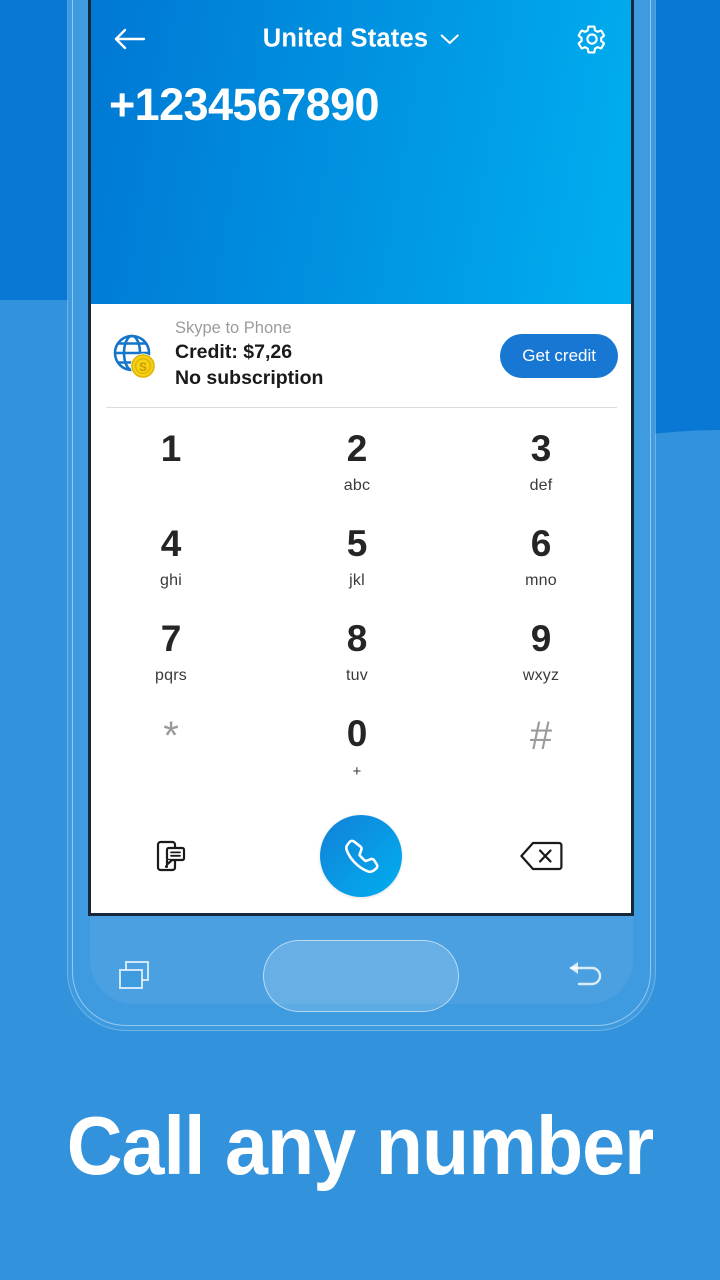 Image resolution: width=720 pixels, height=1280 pixels. What do you see at coordinates (181, 756) in the screenshot?
I see `dialpad-key-star: *` at bounding box center [181, 756].